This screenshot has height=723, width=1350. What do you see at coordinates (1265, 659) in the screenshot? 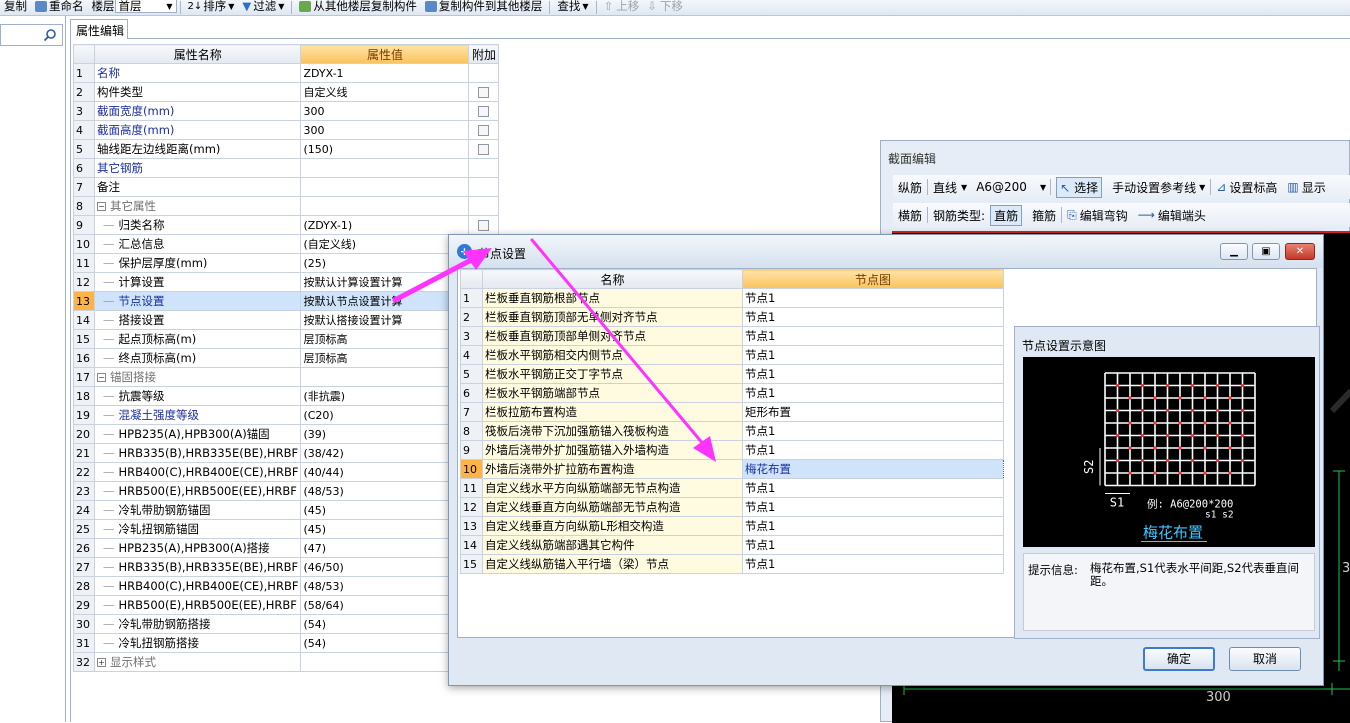
I see `cancel-button: 取消` at bounding box center [1265, 659].